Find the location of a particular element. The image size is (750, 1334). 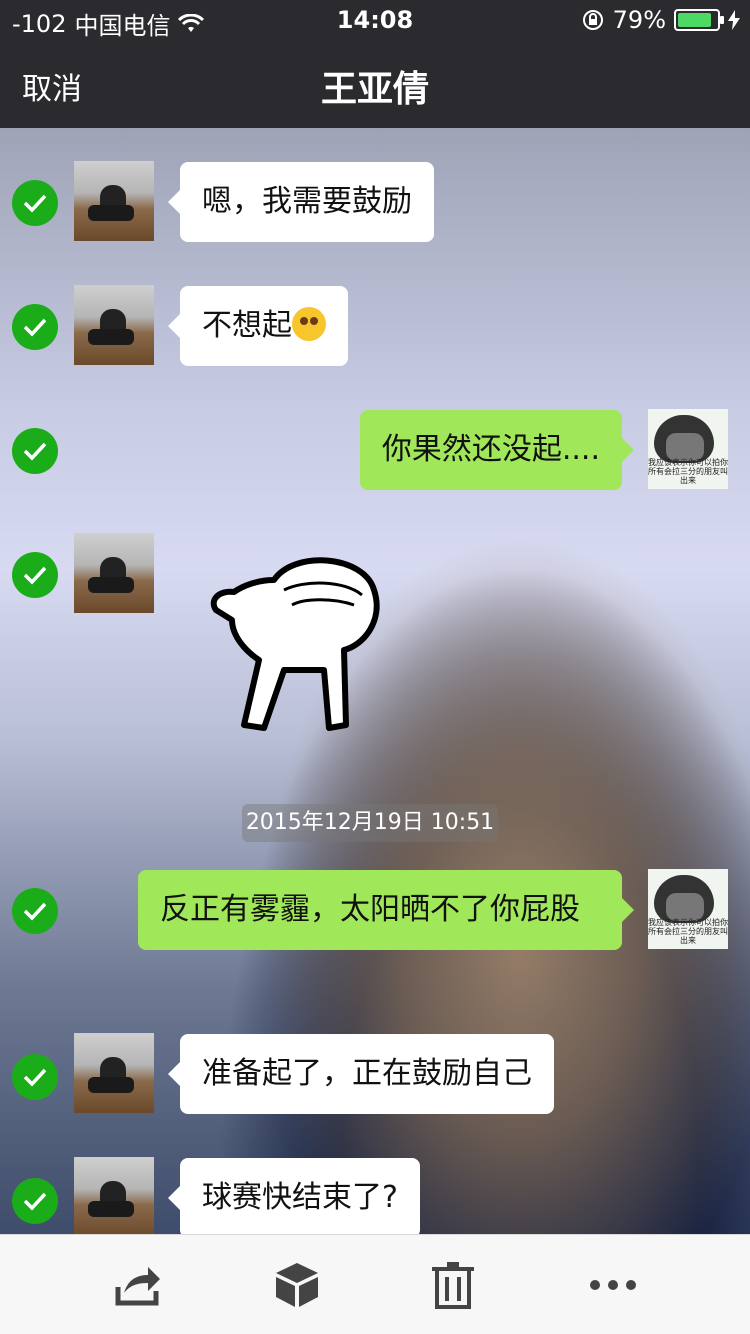

message-bubble: 不想起 is located at coordinates (258, 326).